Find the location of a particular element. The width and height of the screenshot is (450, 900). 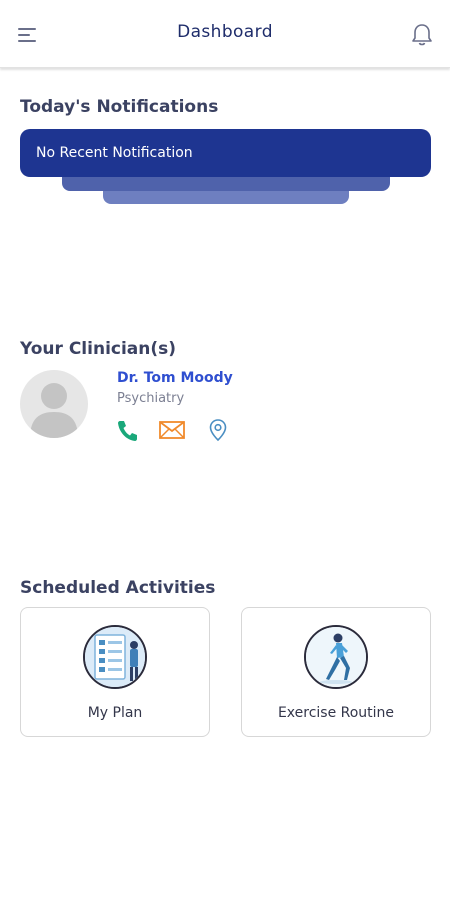

bell-icon is located at coordinates (422, 35).